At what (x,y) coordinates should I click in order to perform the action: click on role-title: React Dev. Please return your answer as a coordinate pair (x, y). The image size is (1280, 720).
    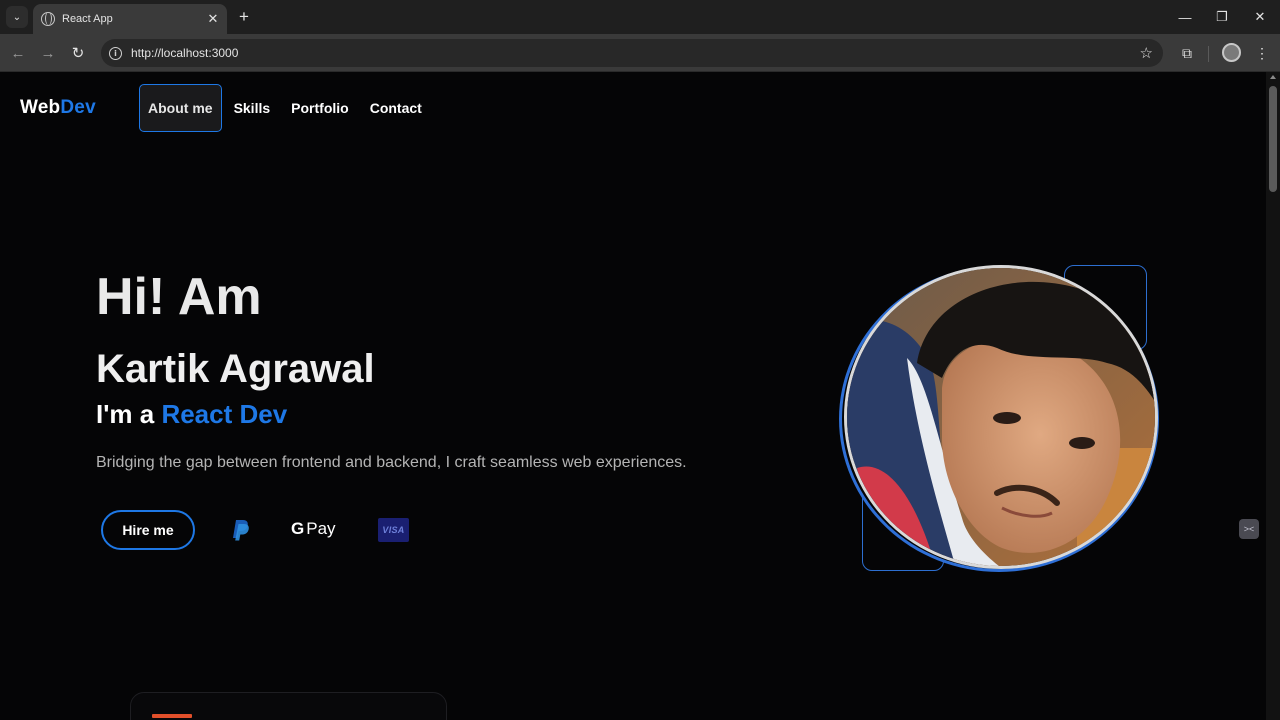
    Looking at the image, I should click on (224, 414).